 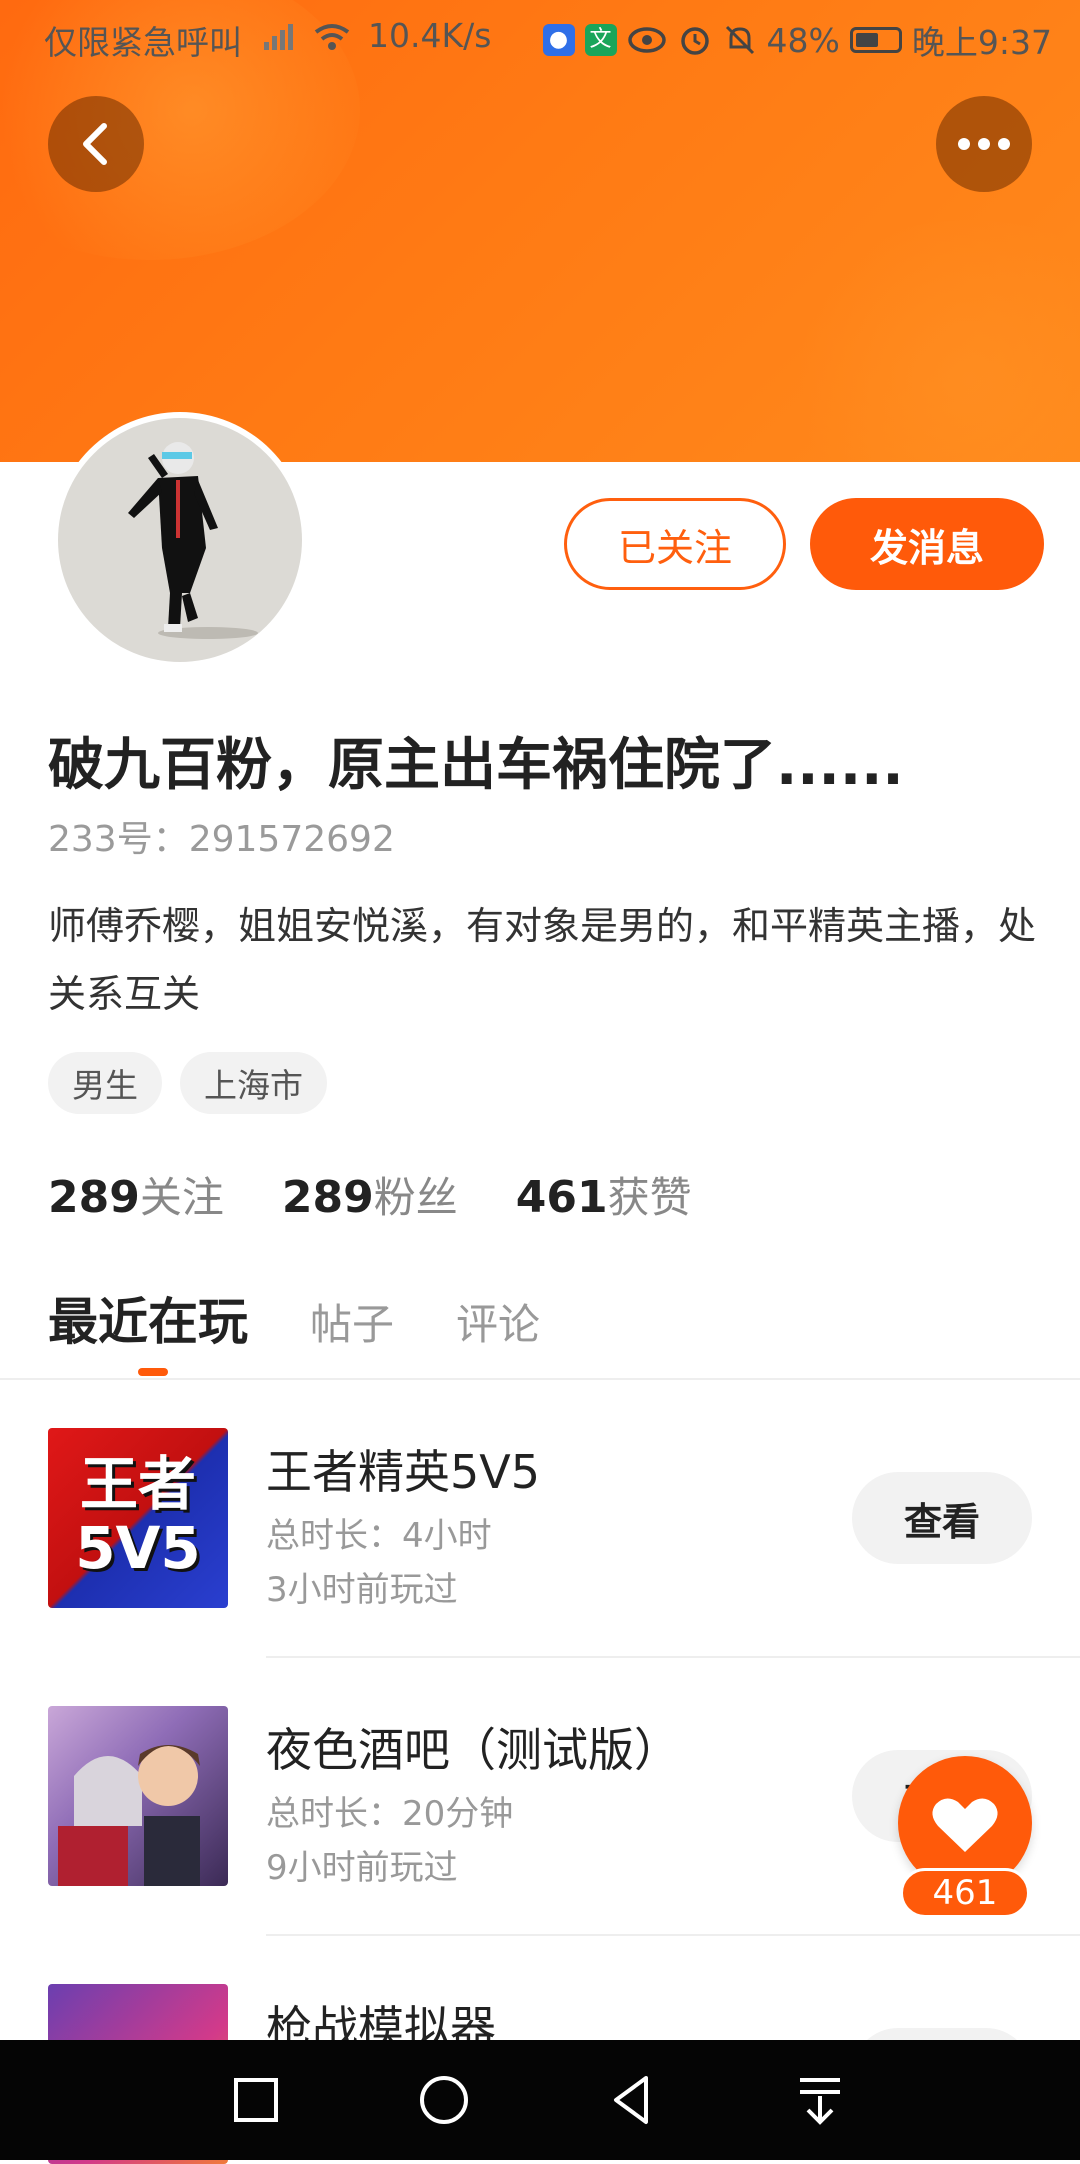 What do you see at coordinates (803, 40) in the screenshot?
I see `battery-percent: 48%` at bounding box center [803, 40].